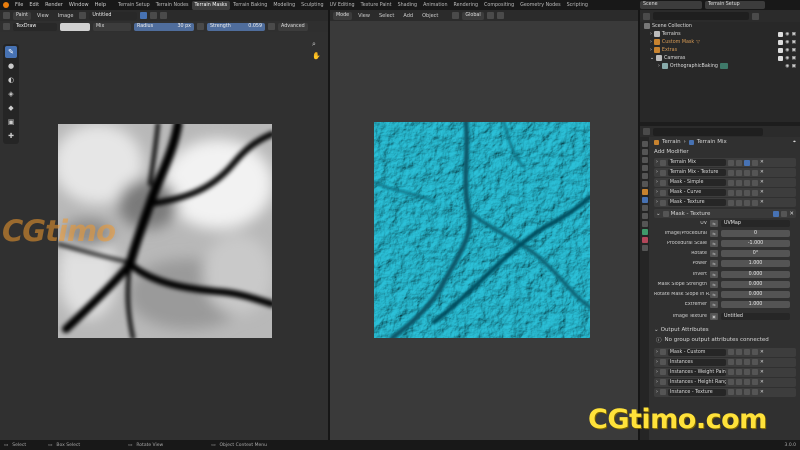 Image resolution: width=800 pixels, height=450 pixels. What do you see at coordinates (250, 5) in the screenshot?
I see `tab-terrain-baking: Terrain Baking` at bounding box center [250, 5].